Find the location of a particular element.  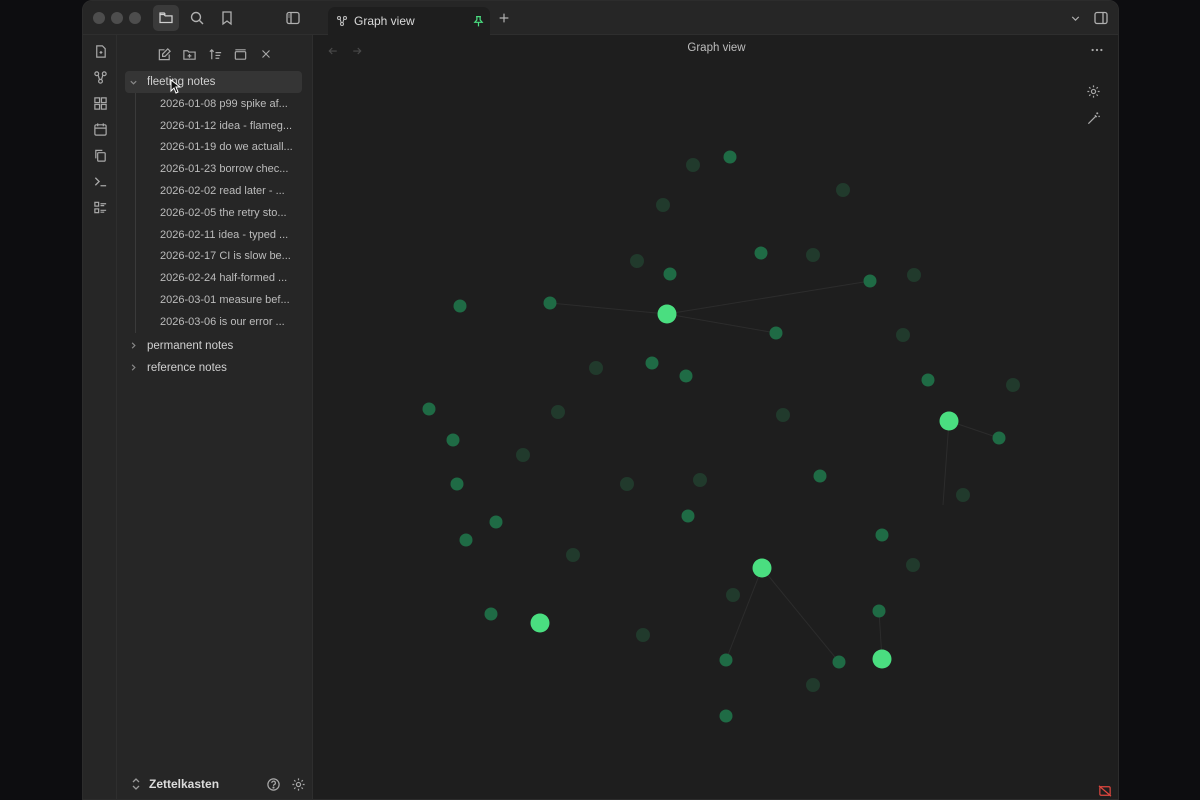

ribbon-canvas-button is located at coordinates (100, 103).